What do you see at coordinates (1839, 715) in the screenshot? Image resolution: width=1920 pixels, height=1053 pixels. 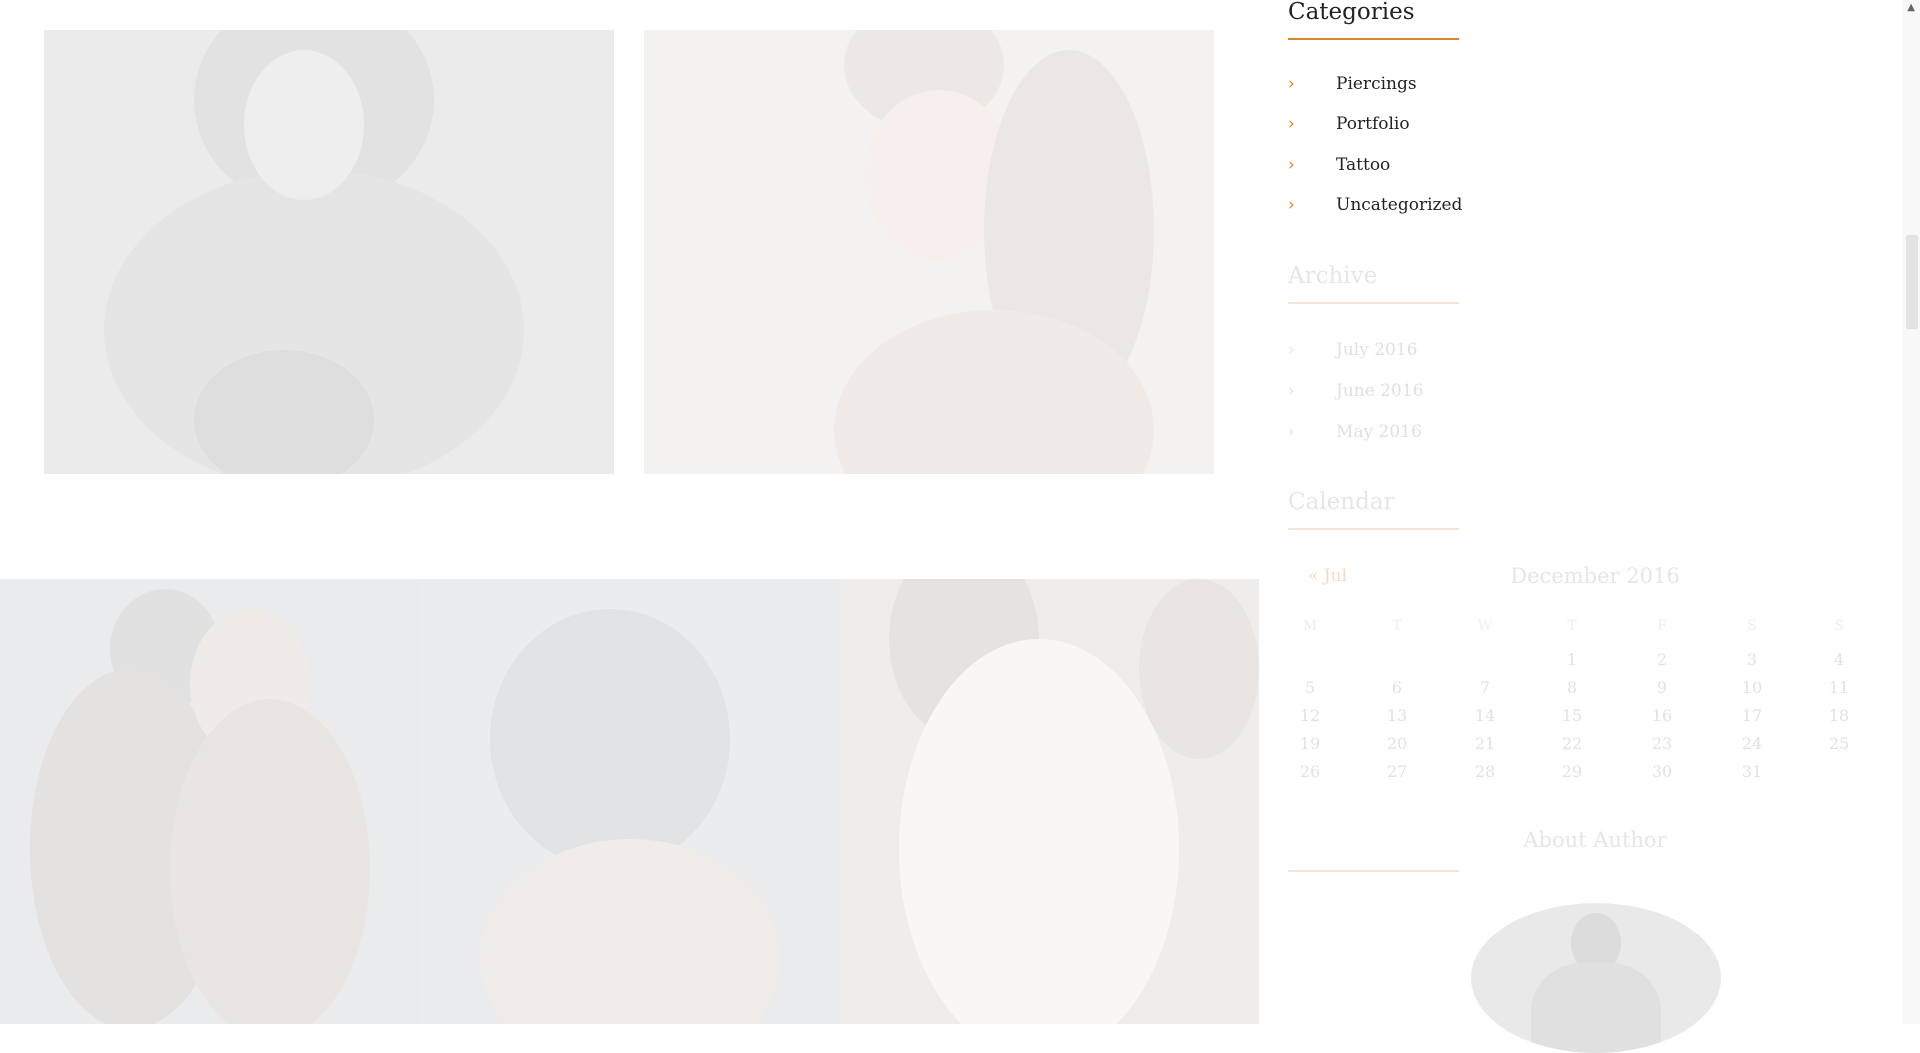 I see `calendar-day: 18` at bounding box center [1839, 715].